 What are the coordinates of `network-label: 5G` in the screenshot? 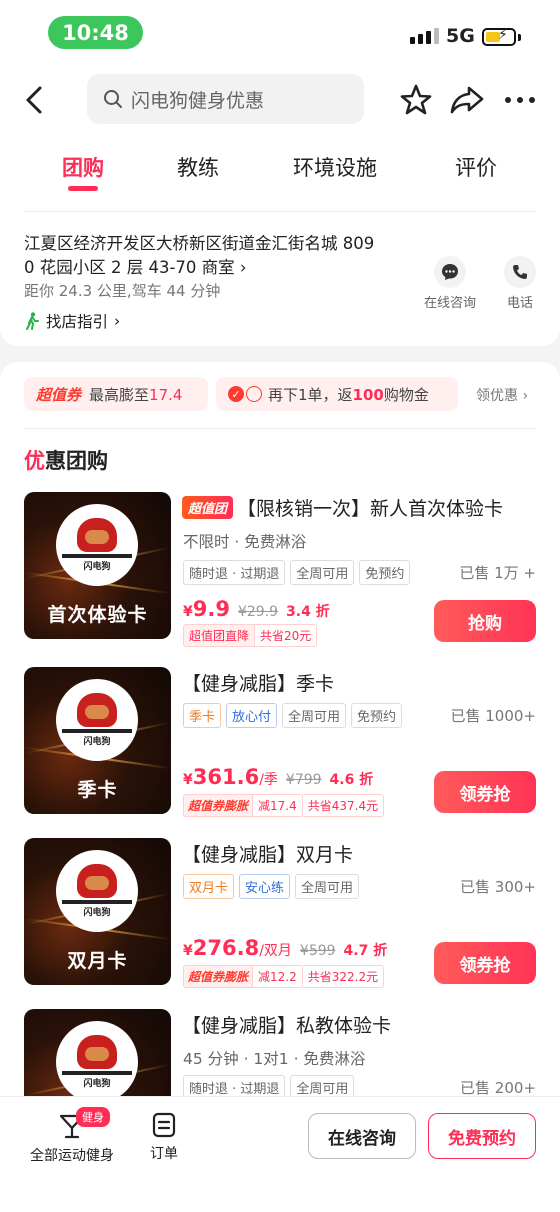 It's located at (460, 36).